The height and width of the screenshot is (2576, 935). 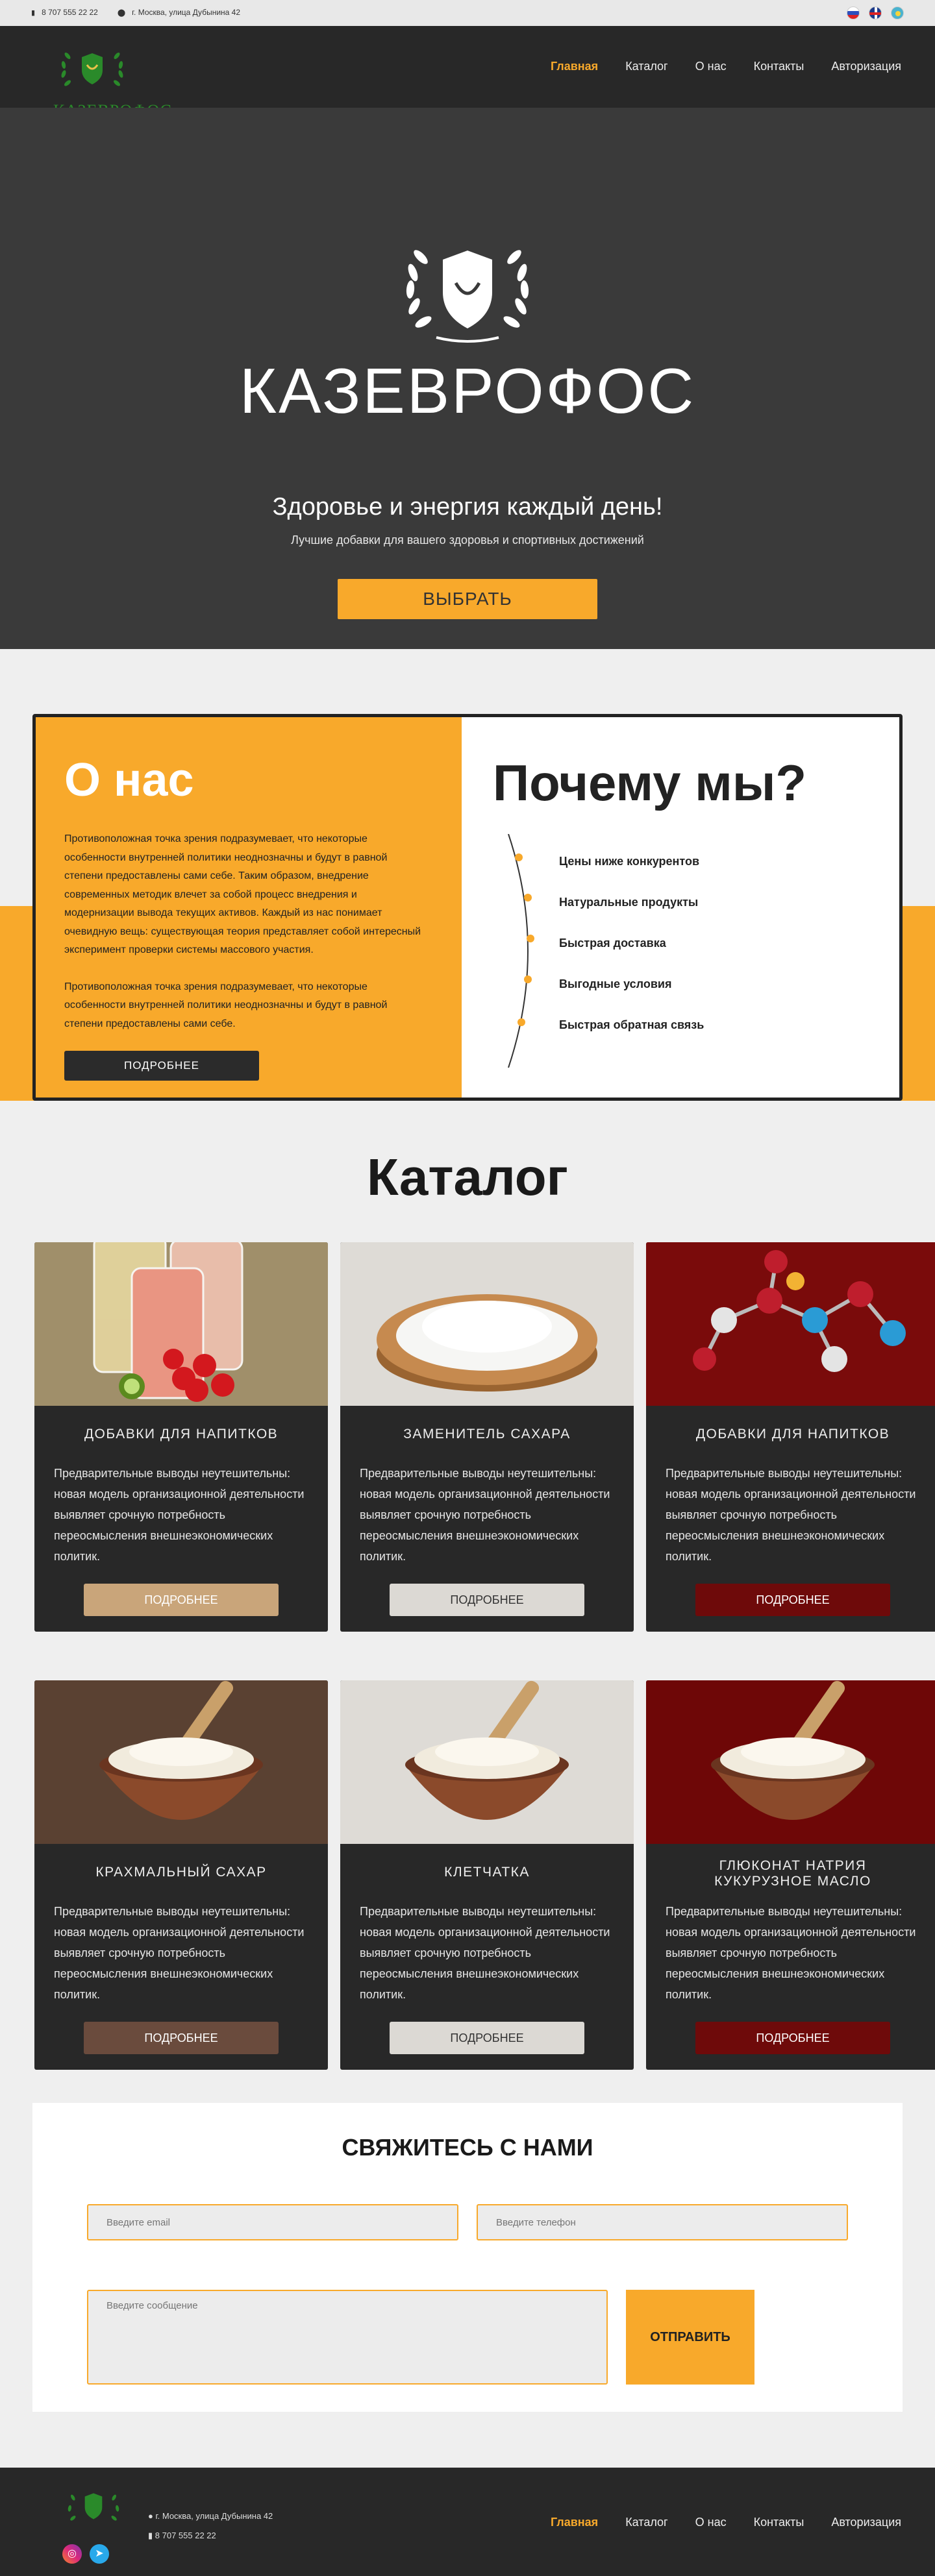 What do you see at coordinates (214, 2516) in the screenshot?
I see `footer-address-text: г. Москва, улица Дубынина 42` at bounding box center [214, 2516].